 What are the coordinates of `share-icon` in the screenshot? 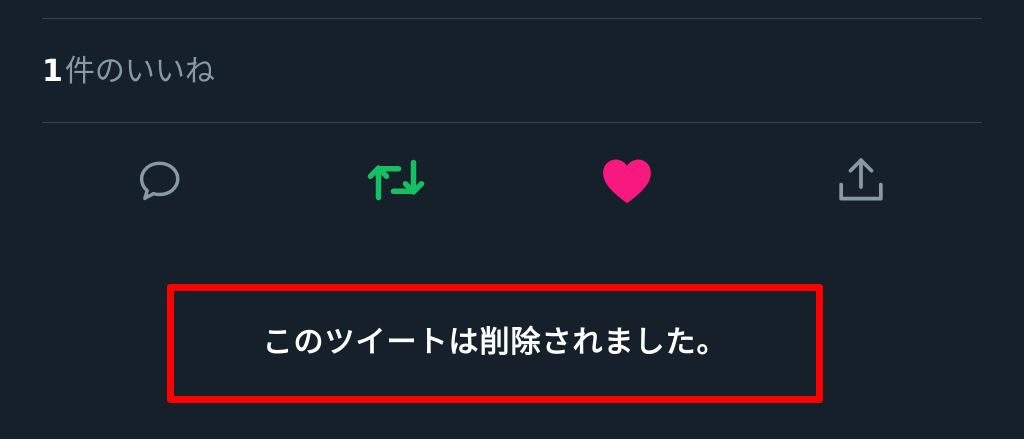 It's located at (861, 179).